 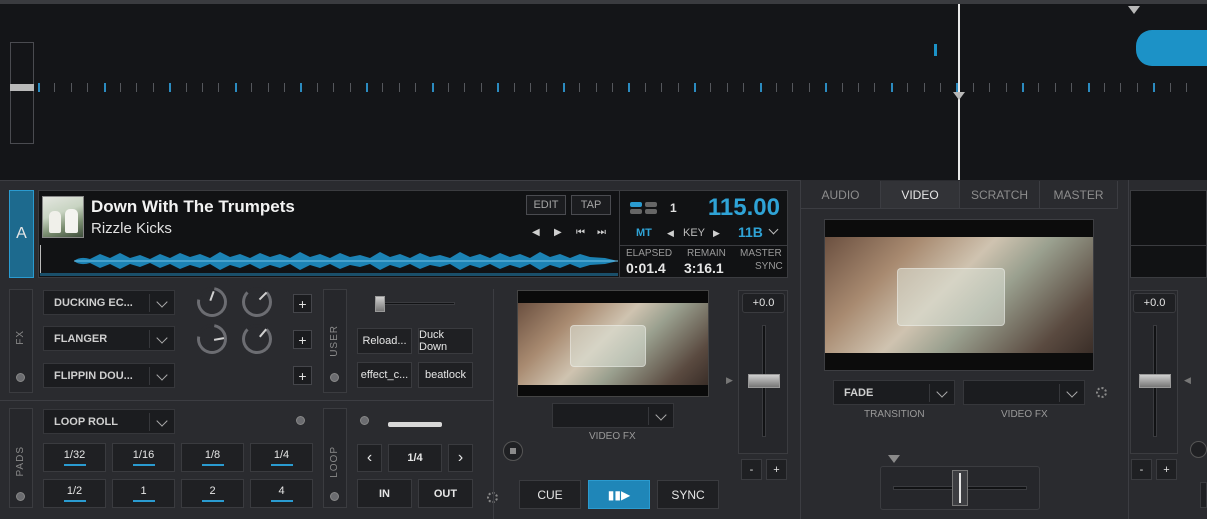 I want to click on forward-icon: ▶, so click(x=558, y=232).